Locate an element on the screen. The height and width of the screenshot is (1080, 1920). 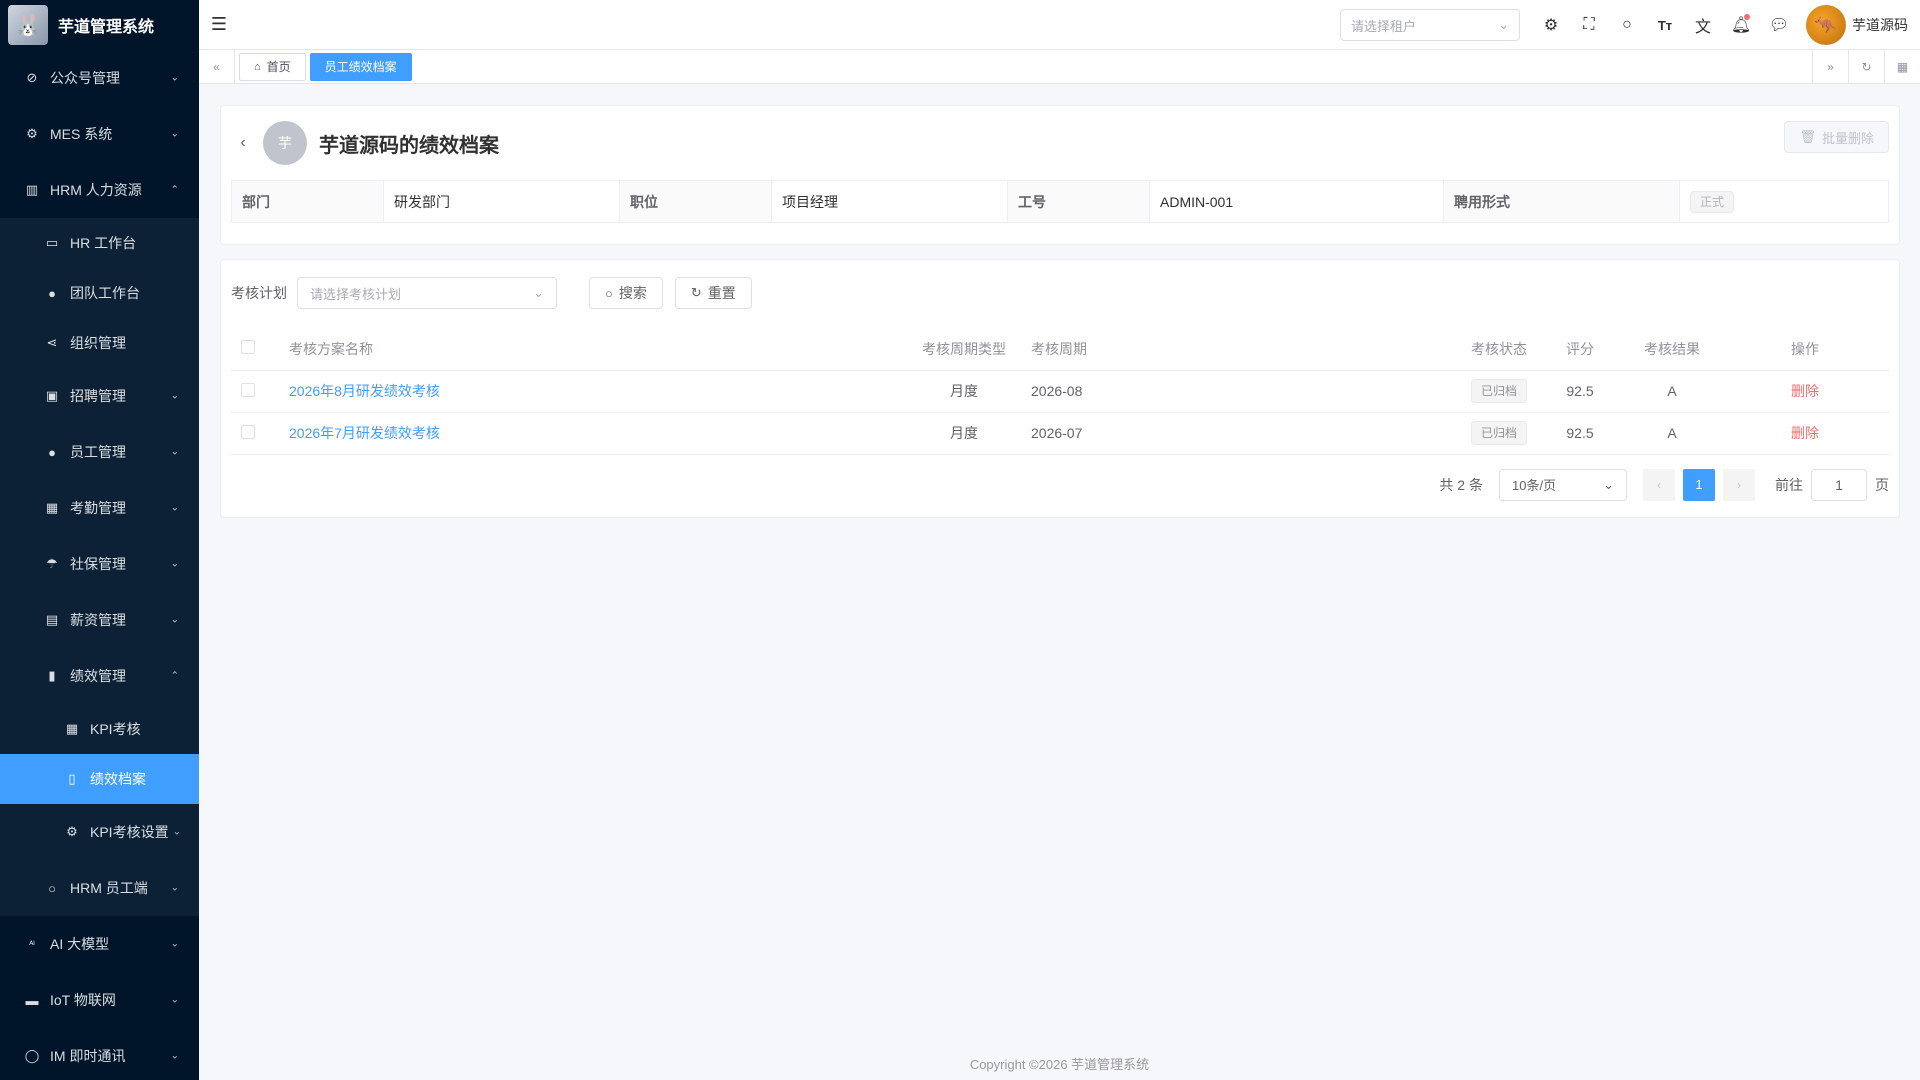
page-number-current: 1 is located at coordinates (1699, 484).